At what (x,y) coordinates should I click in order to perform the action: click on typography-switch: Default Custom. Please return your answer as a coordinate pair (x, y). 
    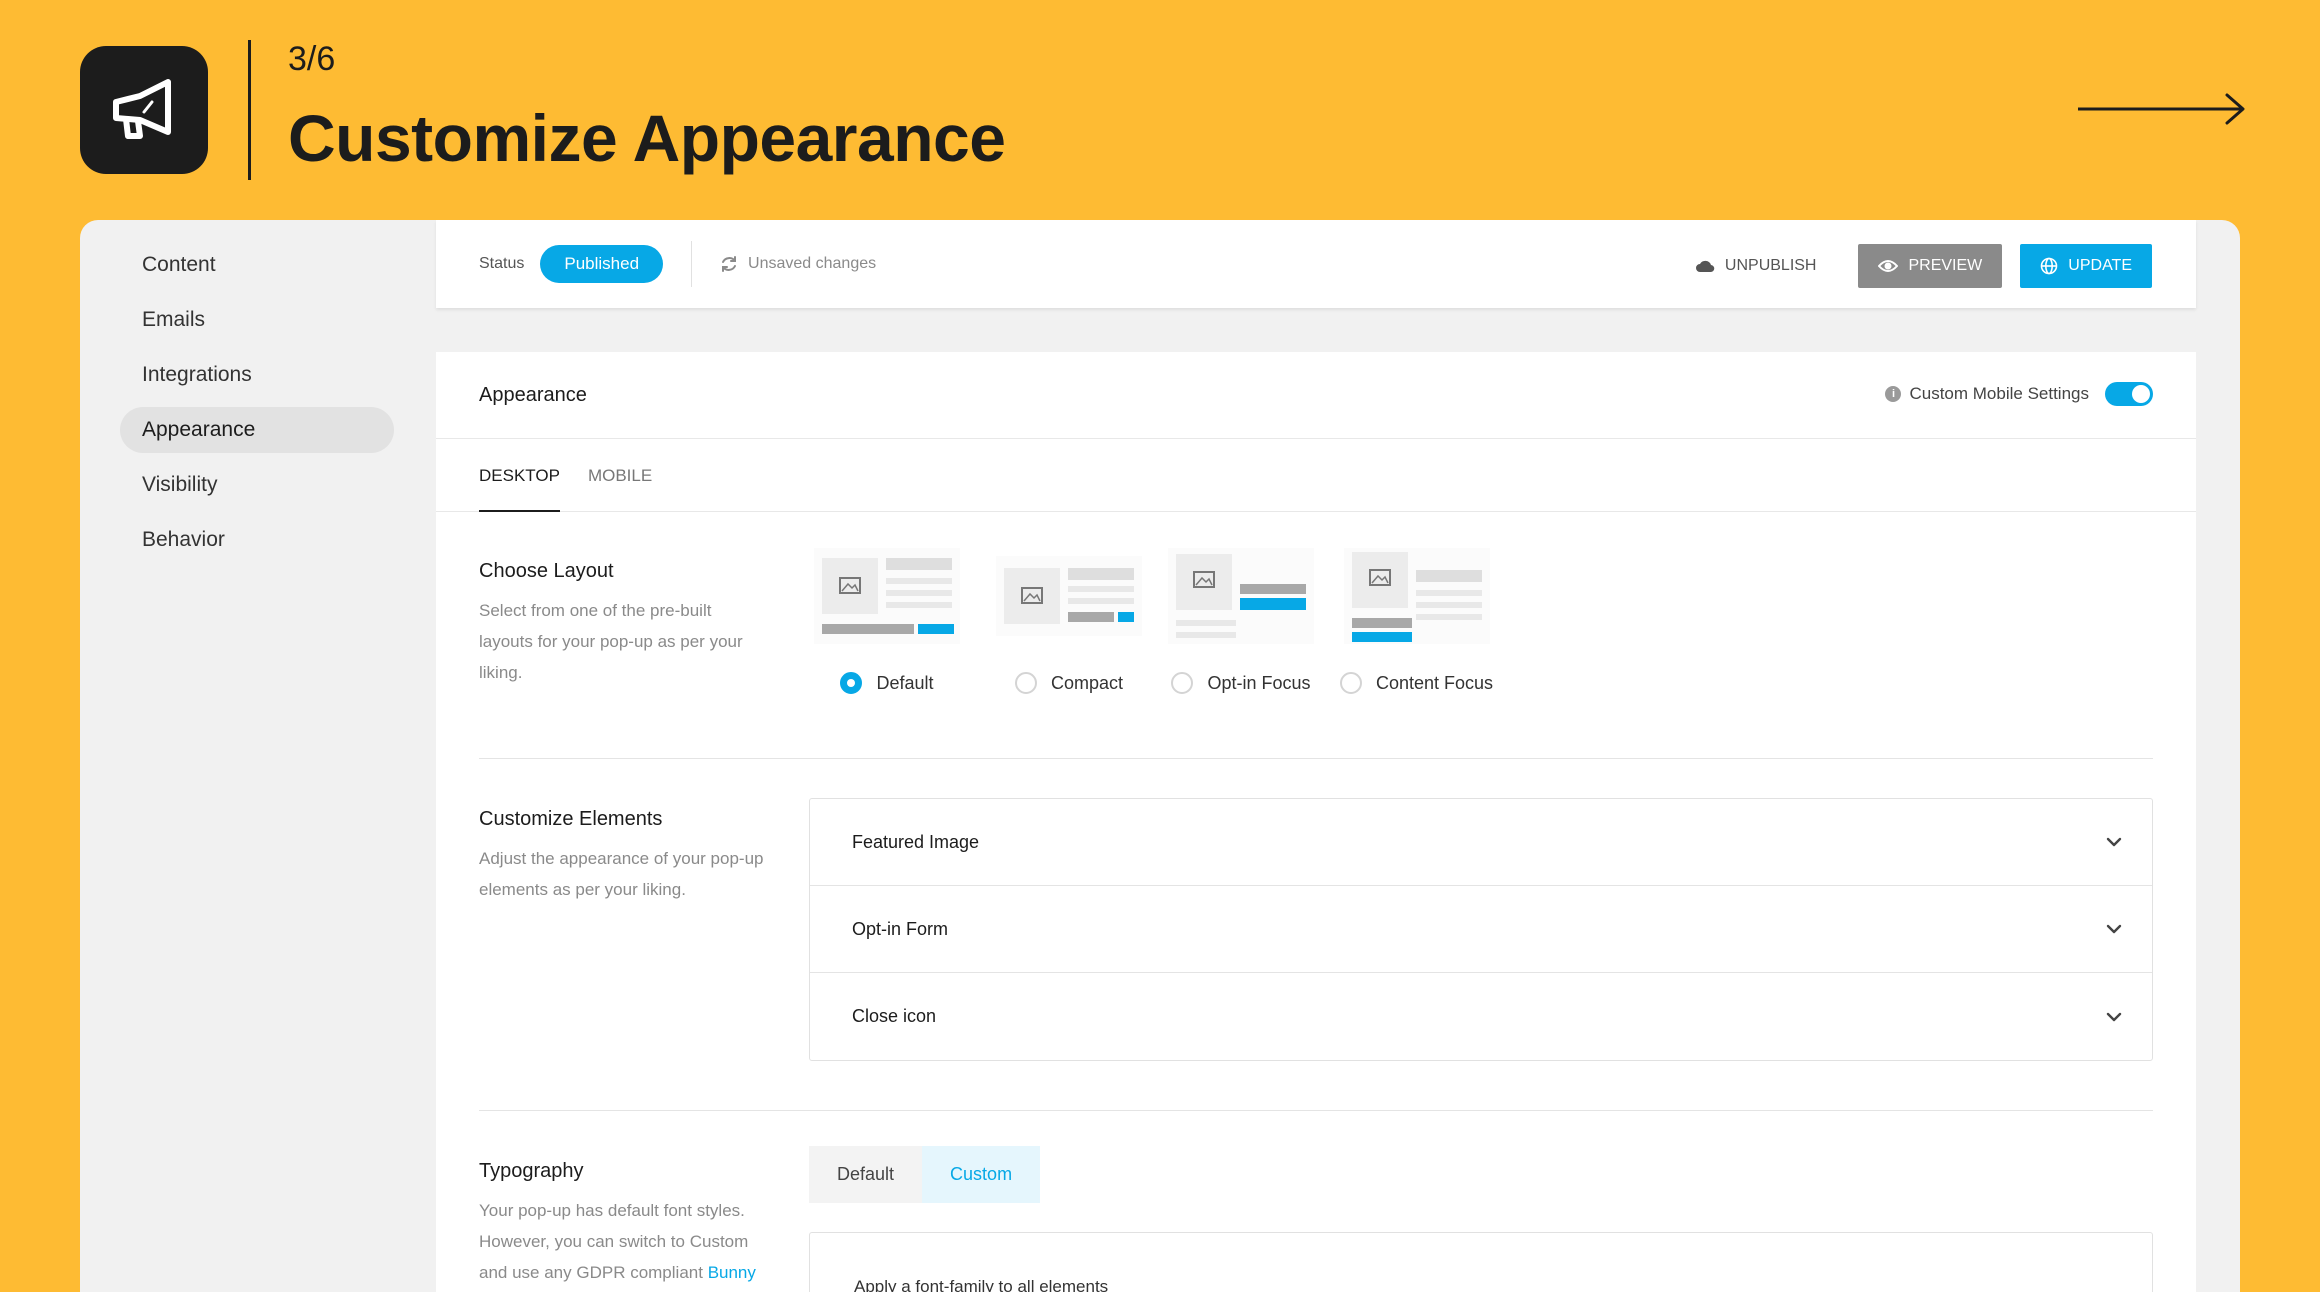
    Looking at the image, I should click on (925, 1174).